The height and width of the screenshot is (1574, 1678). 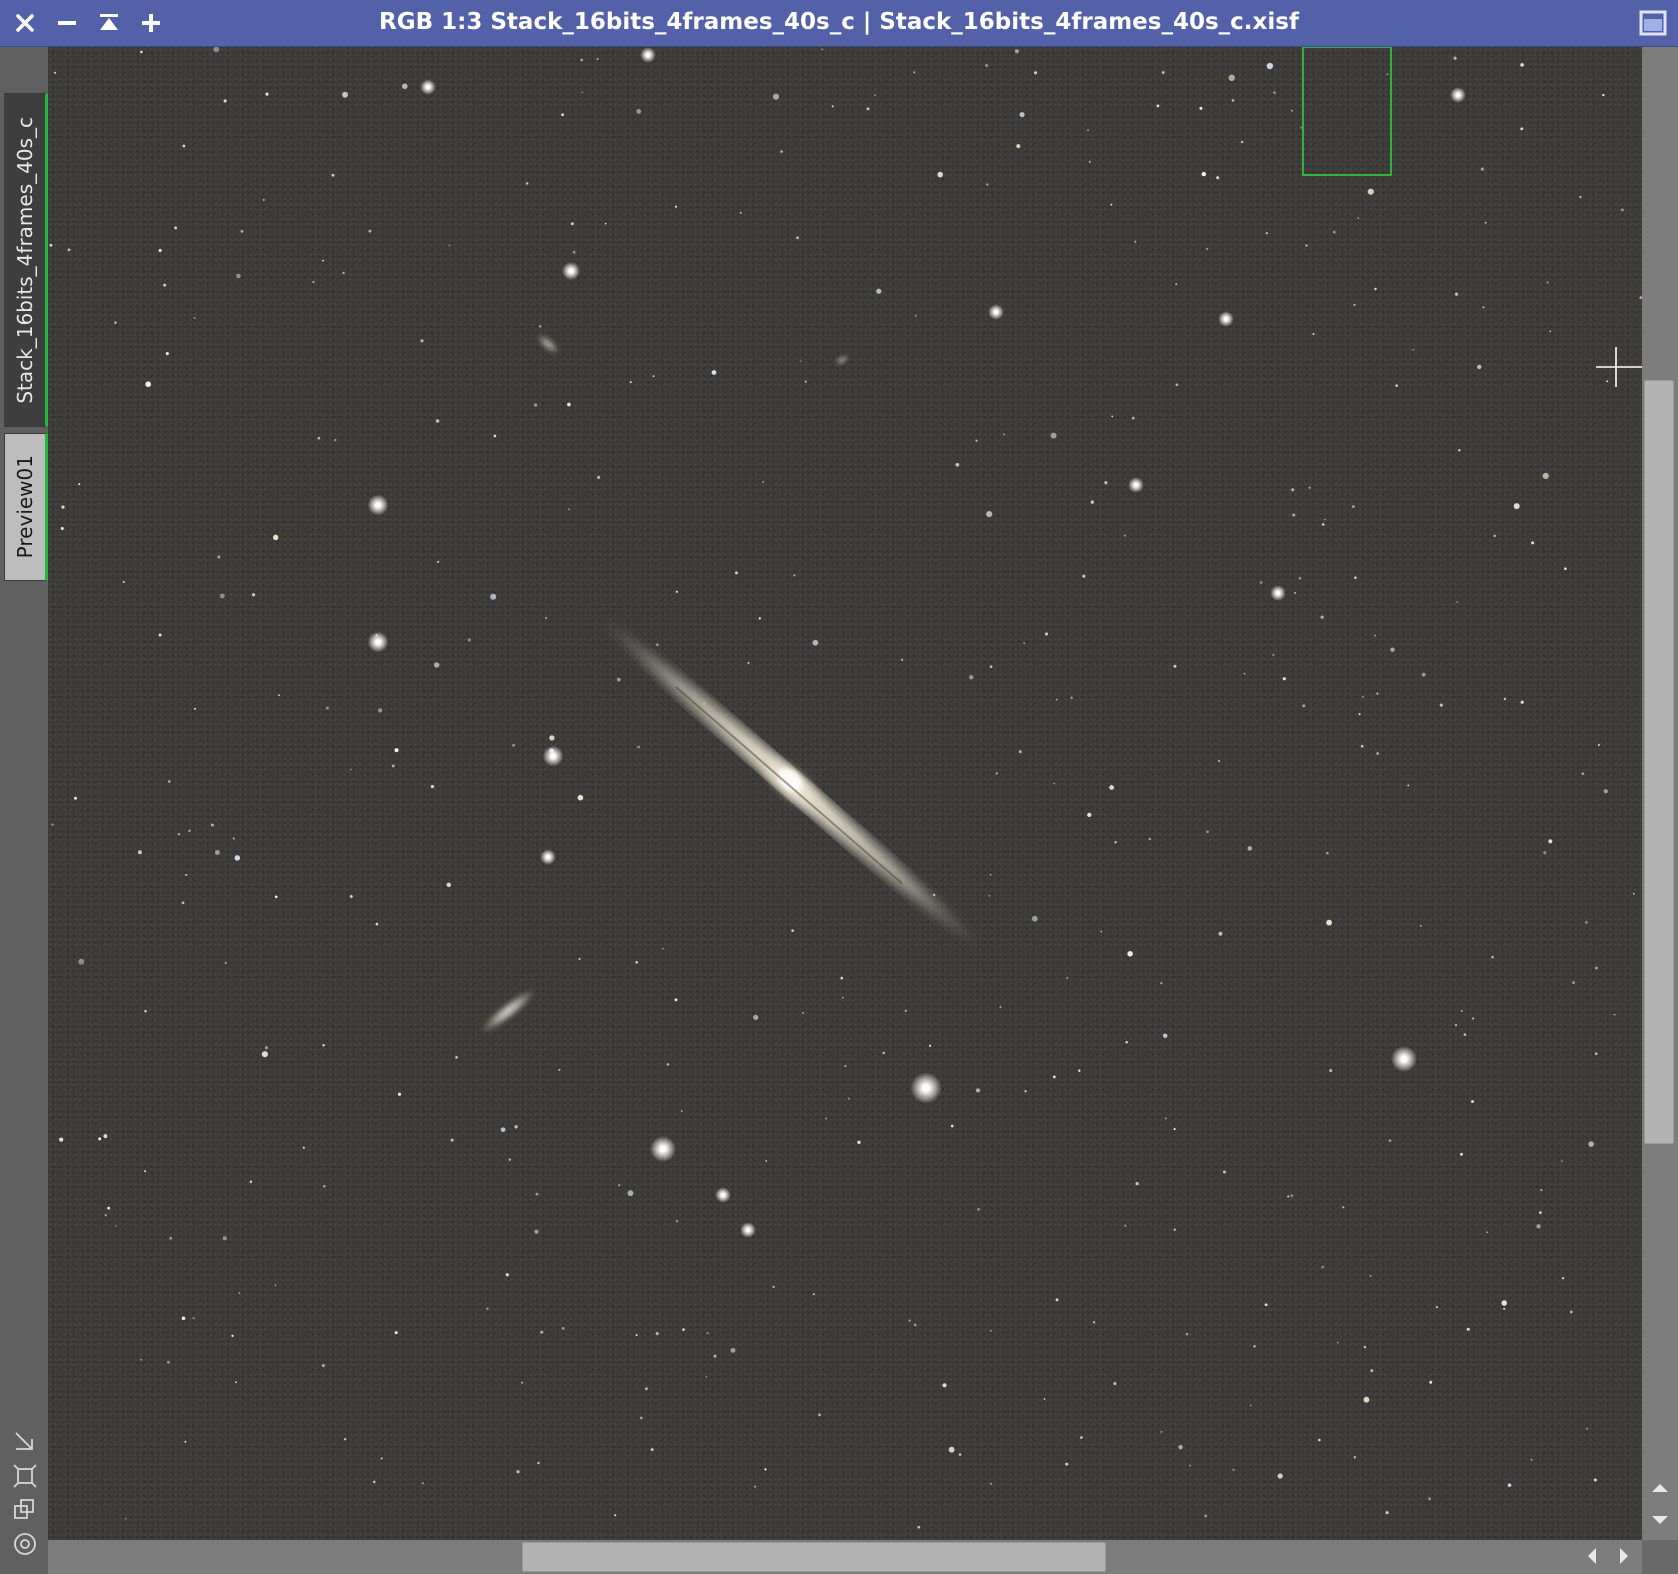 What do you see at coordinates (25, 1544) in the screenshot?
I see `target-icon` at bounding box center [25, 1544].